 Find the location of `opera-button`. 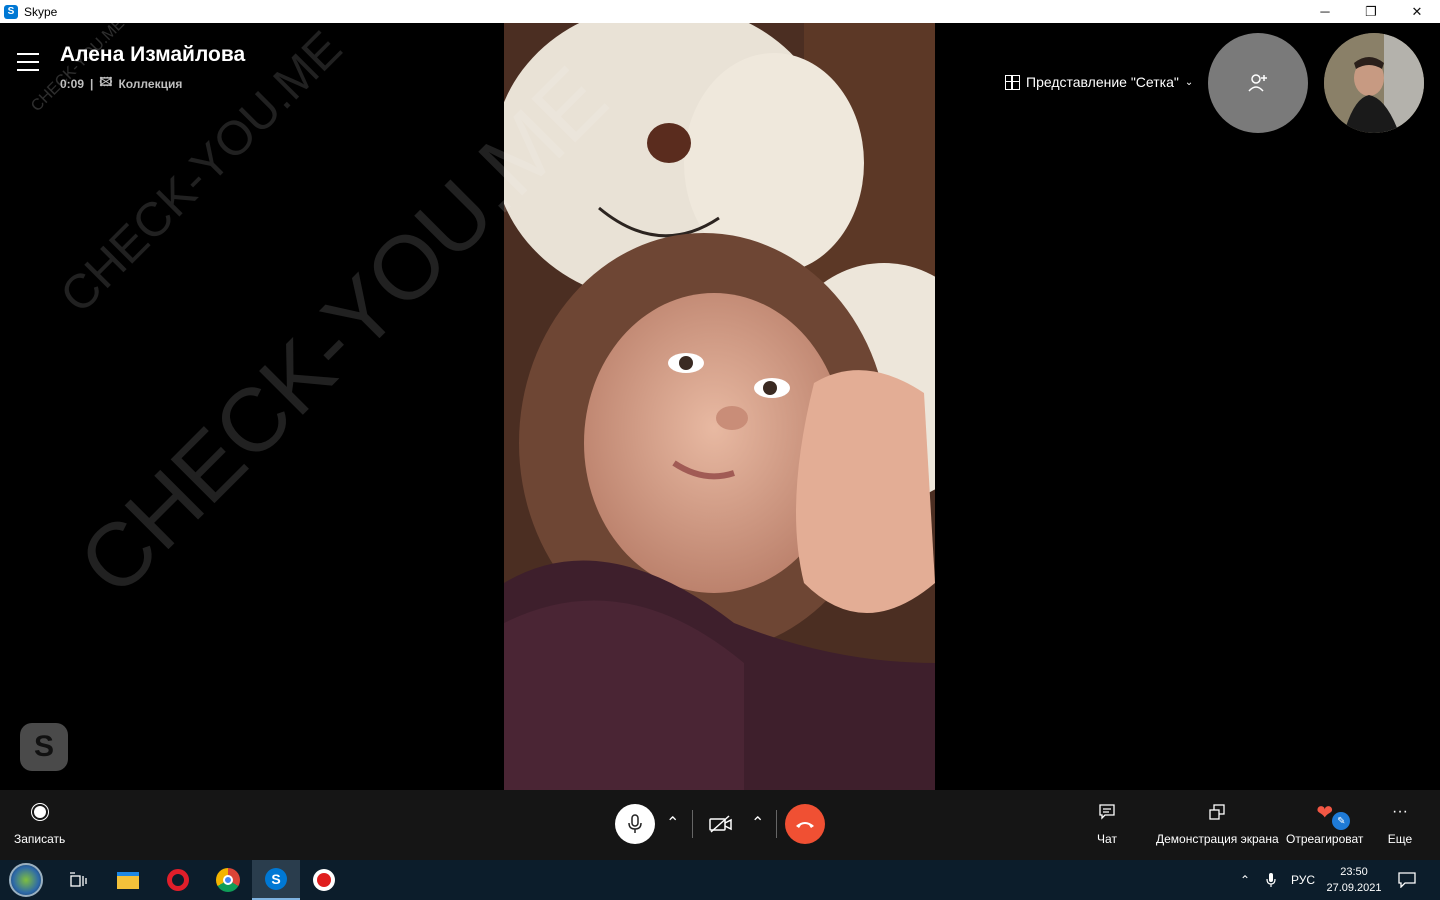

opera-button is located at coordinates (178, 880).